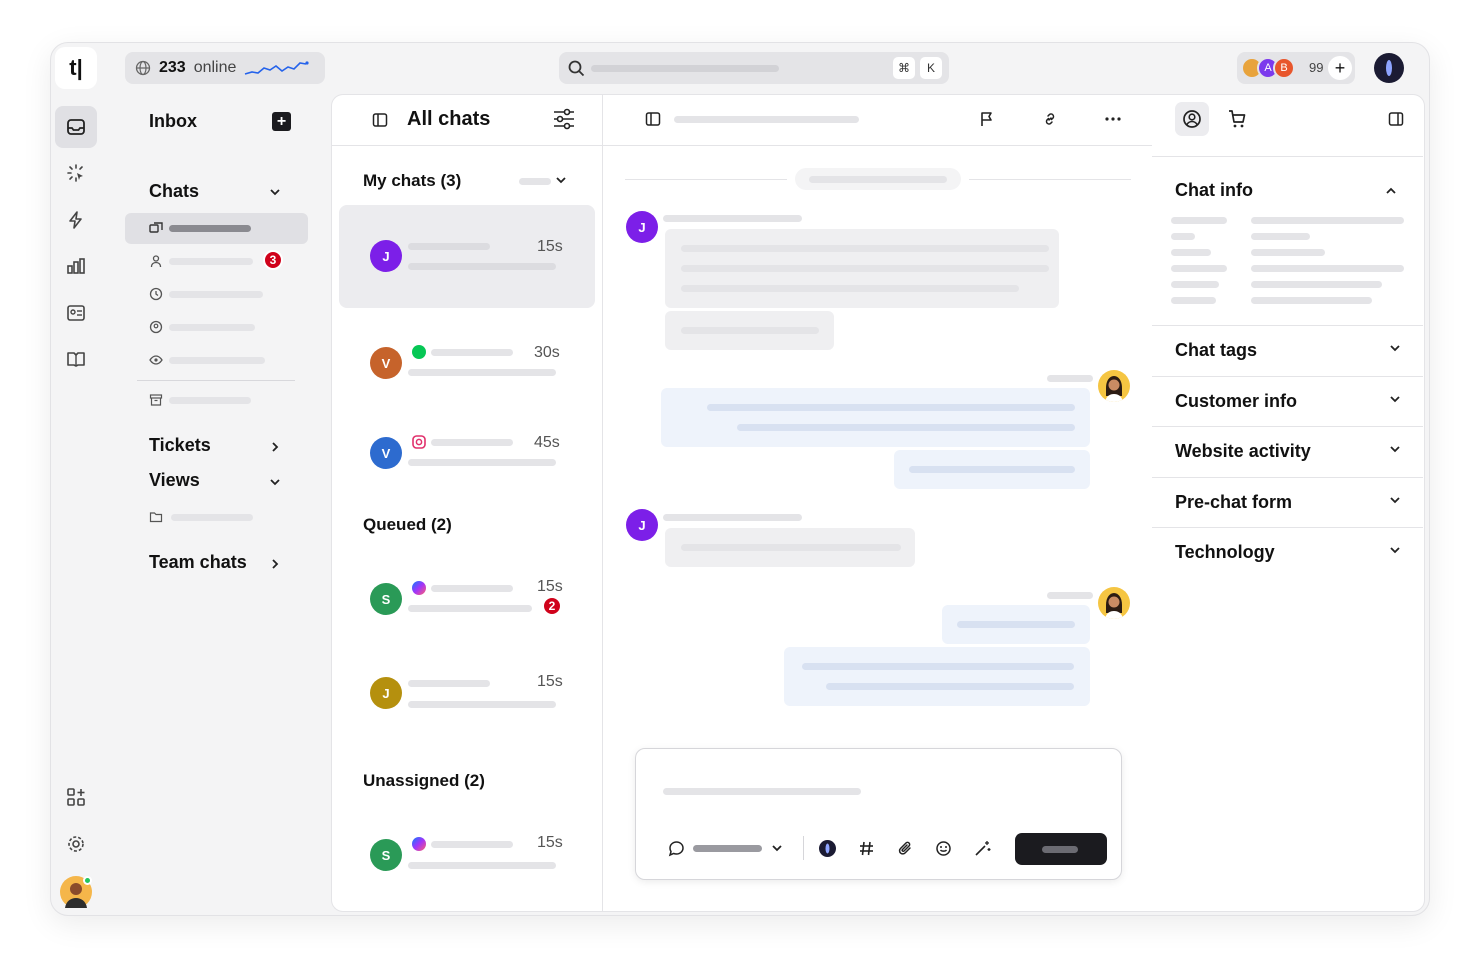  I want to click on message-composer, so click(878, 814).